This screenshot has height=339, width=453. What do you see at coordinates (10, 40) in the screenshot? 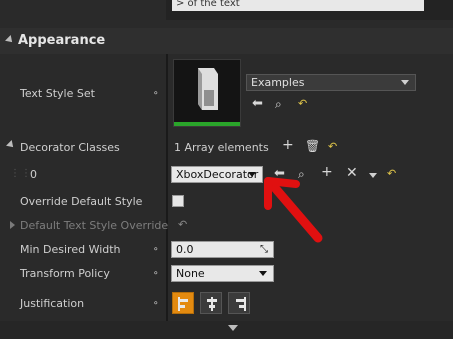
I see `collapse-arrow-icon` at bounding box center [10, 40].